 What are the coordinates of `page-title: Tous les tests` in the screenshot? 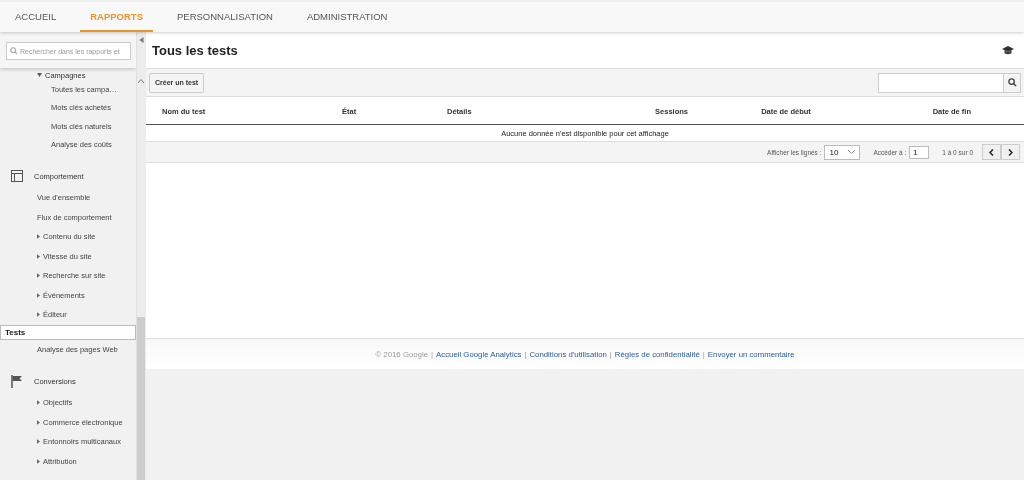 It's located at (195, 50).